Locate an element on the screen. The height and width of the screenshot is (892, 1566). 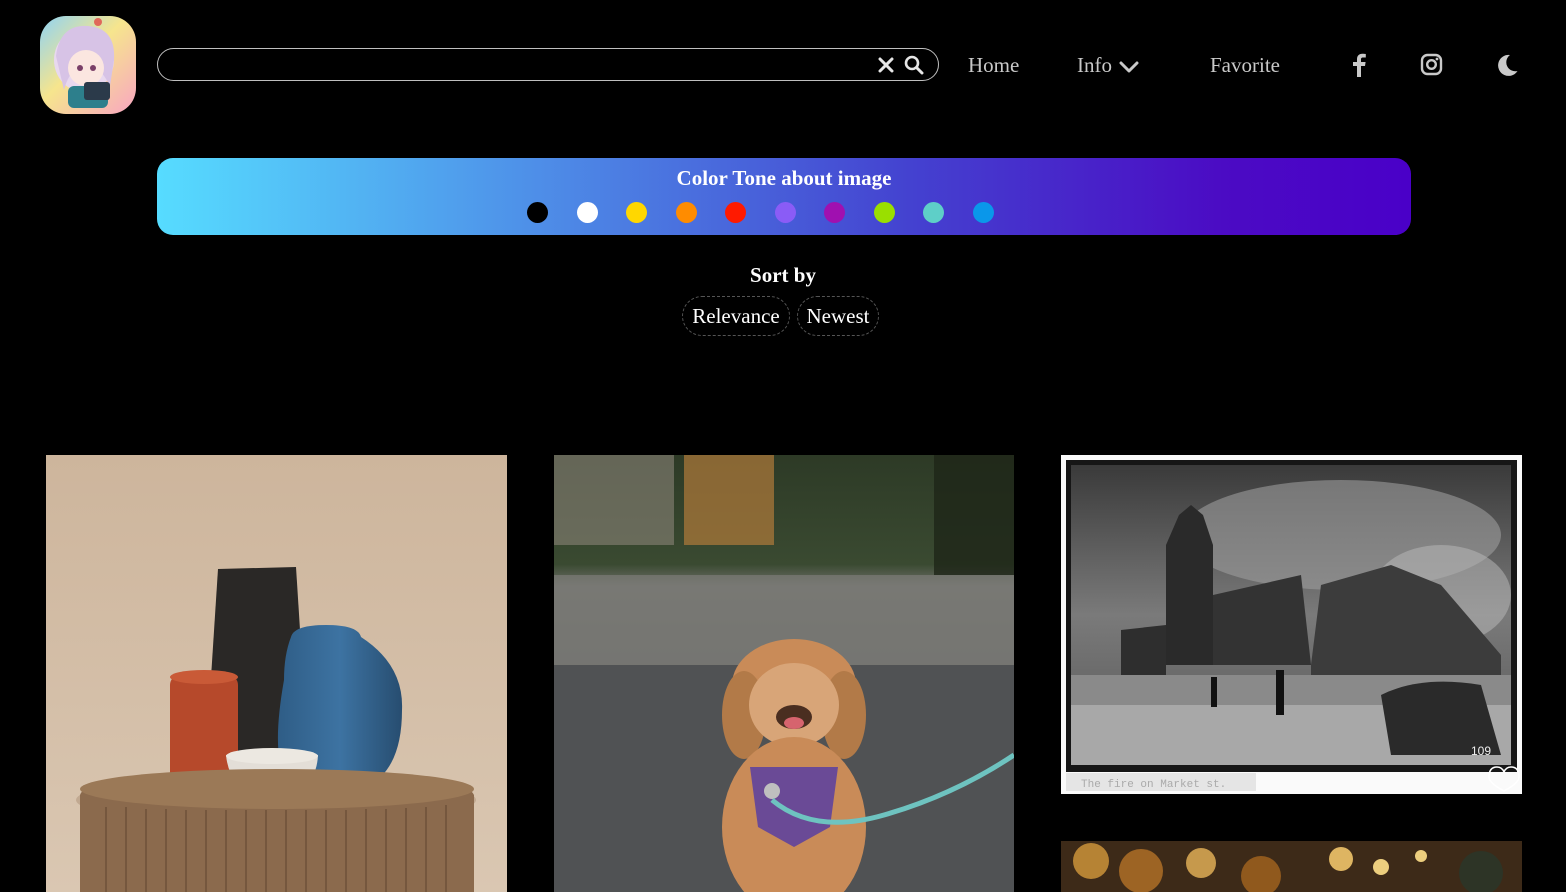
facebook-icon is located at coordinates (1359, 67).